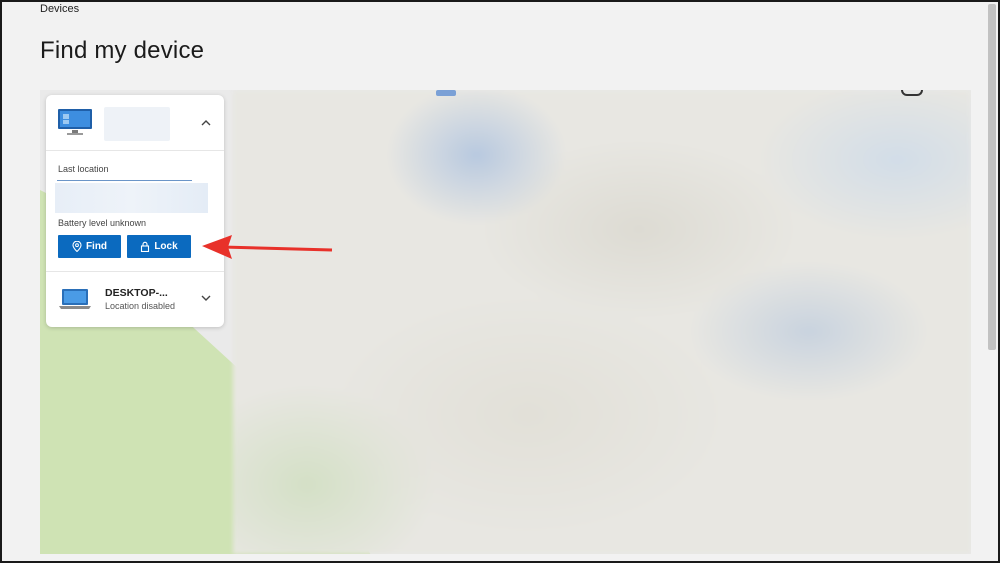 The height and width of the screenshot is (563, 1000). I want to click on location-underline, so click(124, 180).